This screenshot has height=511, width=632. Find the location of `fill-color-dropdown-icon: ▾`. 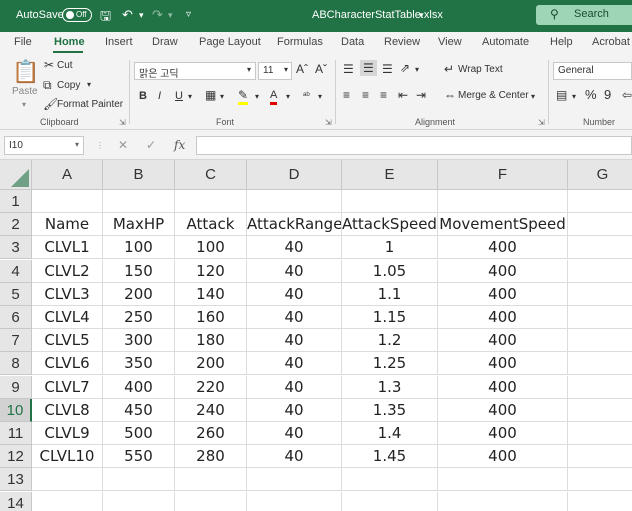

fill-color-dropdown-icon: ▾ is located at coordinates (257, 97).